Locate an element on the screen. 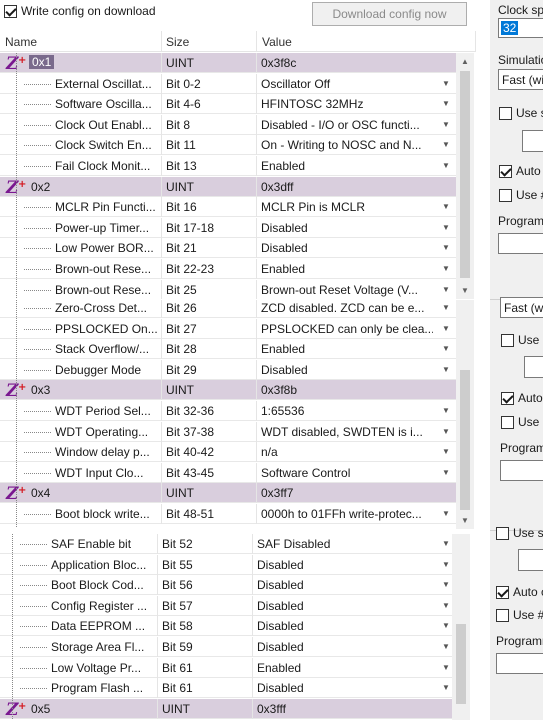 The width and height of the screenshot is (543, 720). simulation-select-2: Fast (wi is located at coordinates (521, 307).